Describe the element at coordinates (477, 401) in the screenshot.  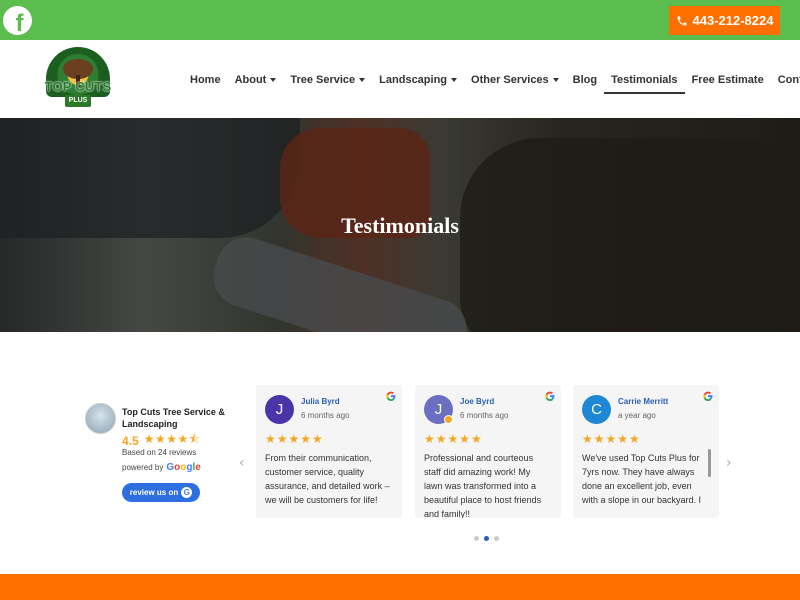
I see `reviewer-name: Joe Byrd` at that location.